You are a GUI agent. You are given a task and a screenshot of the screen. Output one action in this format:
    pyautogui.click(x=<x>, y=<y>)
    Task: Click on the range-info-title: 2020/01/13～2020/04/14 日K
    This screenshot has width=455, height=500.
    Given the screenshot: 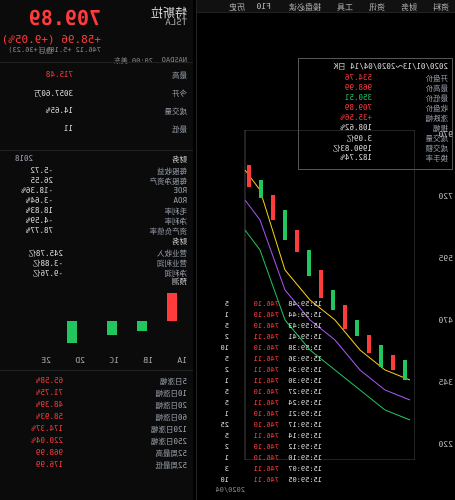 What is the action you would take?
    pyautogui.click(x=390, y=66)
    